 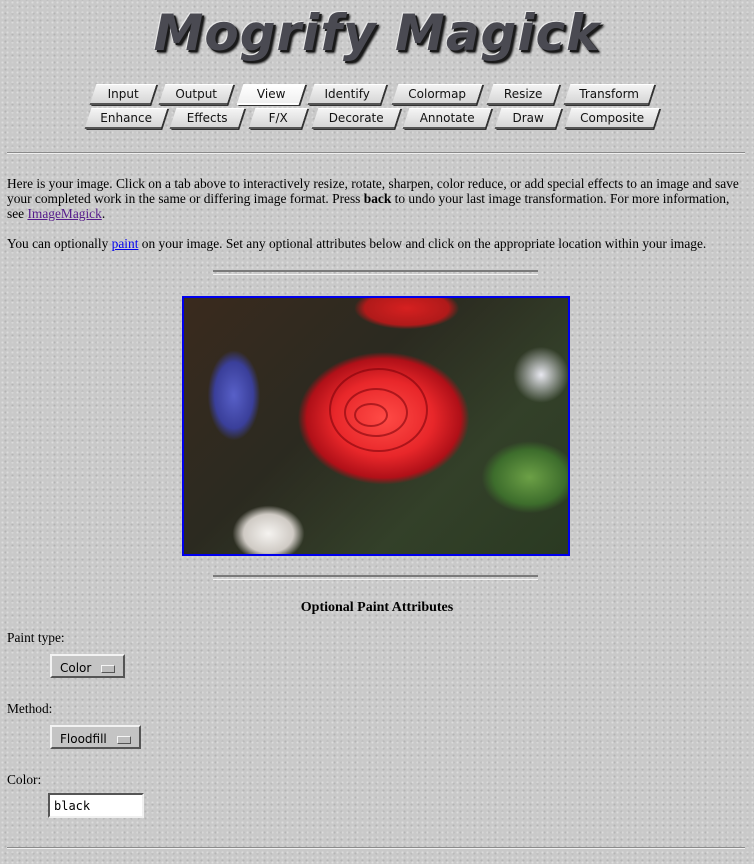 I want to click on paint-type-select: Color, so click(x=88, y=666).